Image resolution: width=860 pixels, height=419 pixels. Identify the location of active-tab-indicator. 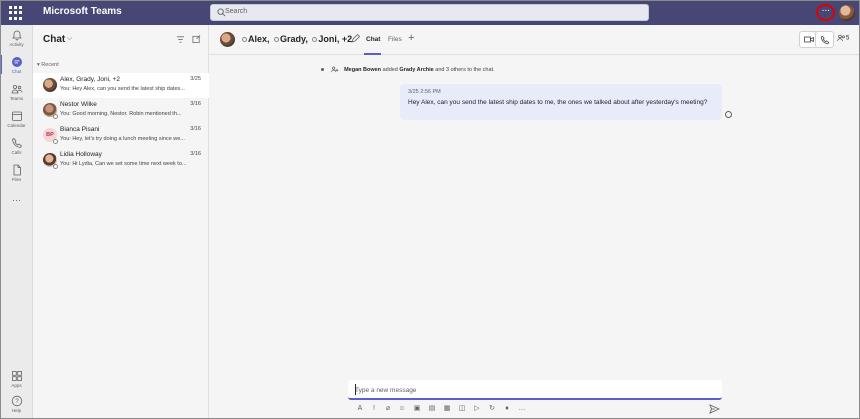
(372, 54).